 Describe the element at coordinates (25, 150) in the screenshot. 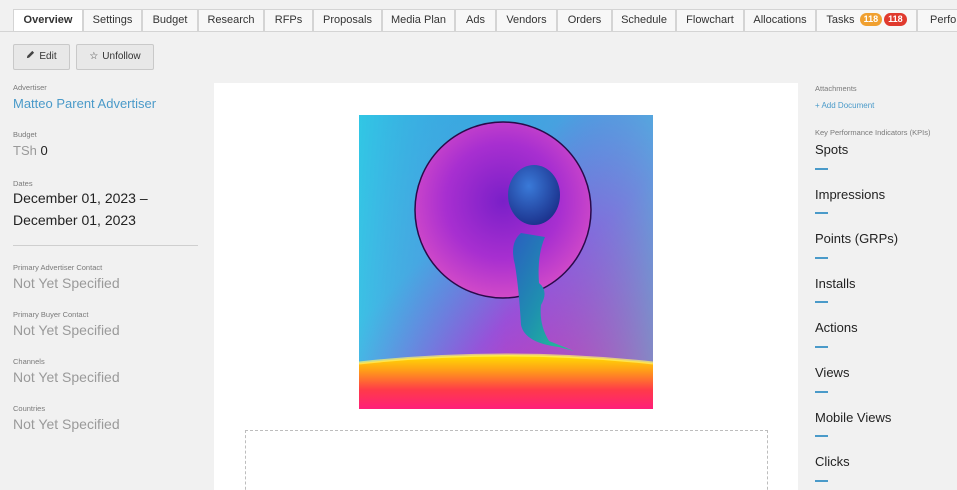

I see `budget-currency: TSh` at that location.